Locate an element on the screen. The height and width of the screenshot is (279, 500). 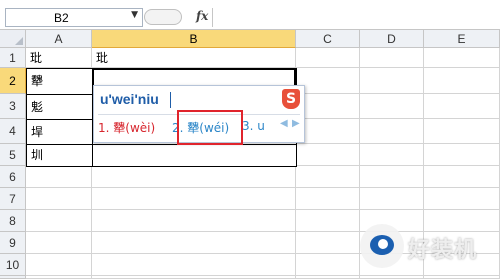
cell-a2: 犩 is located at coordinates (59, 81).